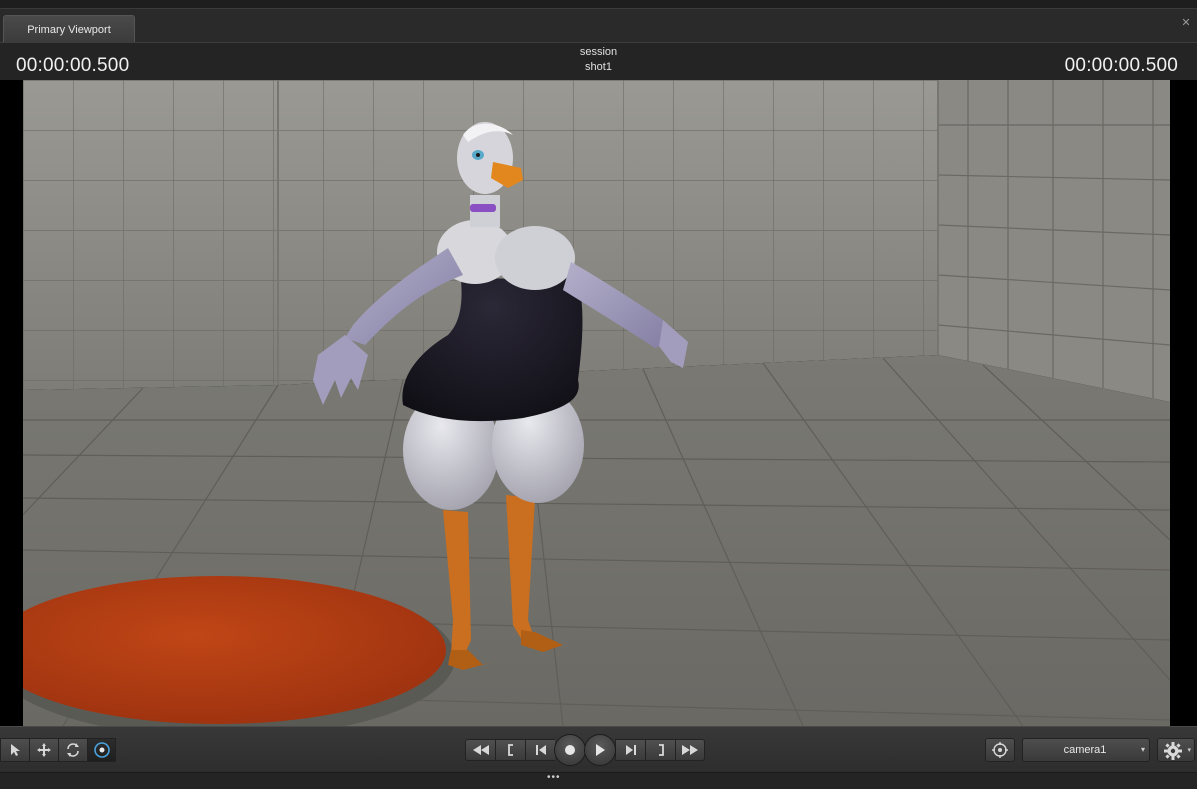 Image resolution: width=1197 pixels, height=789 pixels. I want to click on step-back-icon, so click(540, 750).